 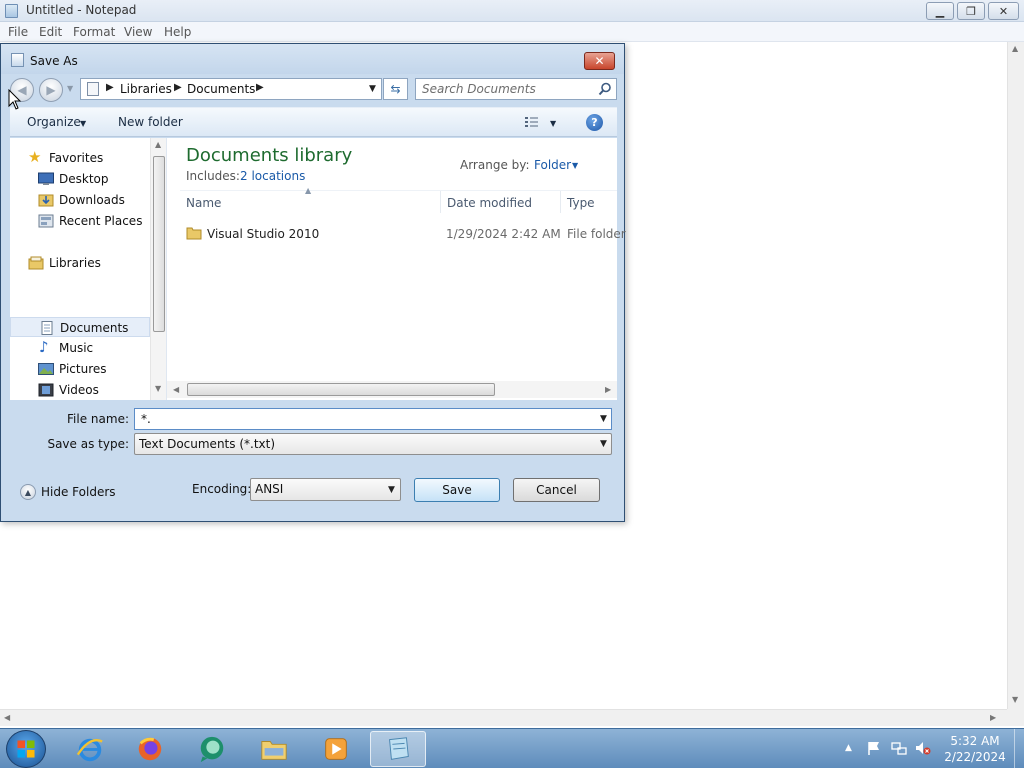 I want to click on encoding-select: ANSI ▼, so click(x=325, y=489).